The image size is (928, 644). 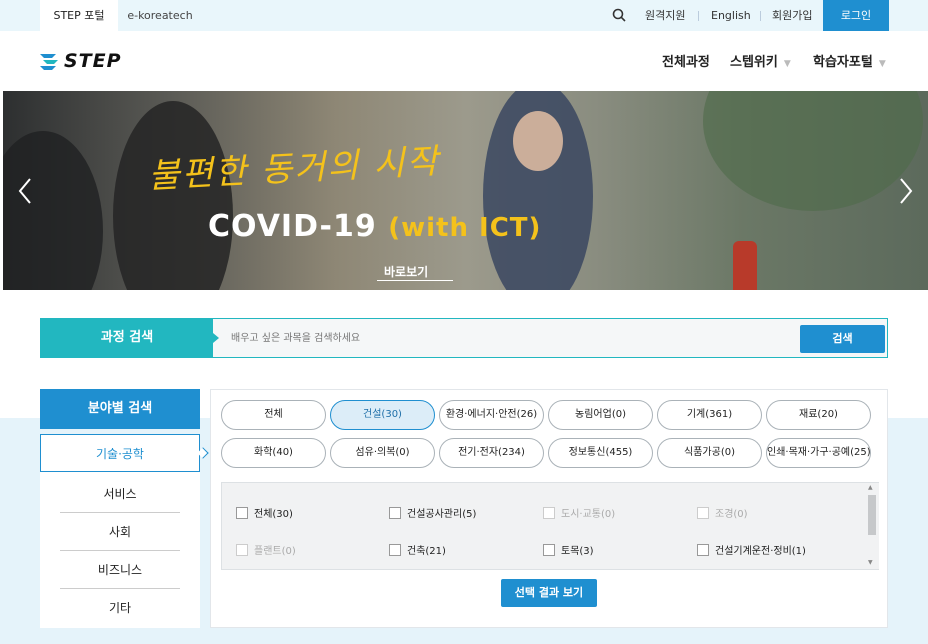 What do you see at coordinates (568, 549) in the screenshot?
I see `checkbox-civil: 토목(3)` at bounding box center [568, 549].